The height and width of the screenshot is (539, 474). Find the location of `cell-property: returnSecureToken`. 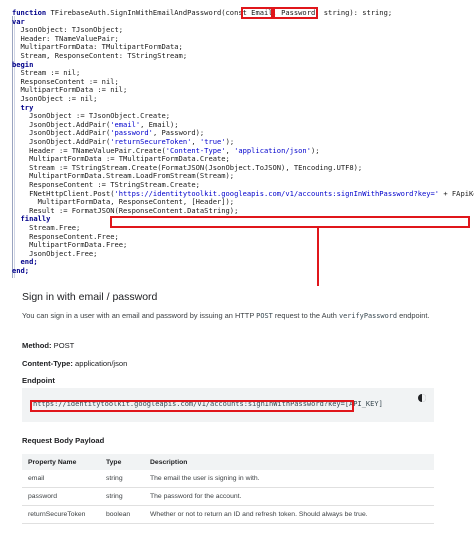

cell-property: returnSecureToken is located at coordinates (61, 514).